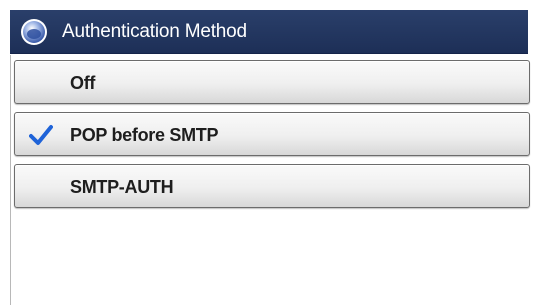  Describe the element at coordinates (269, 32) in the screenshot. I see `title-bar: Authentication Method` at that location.